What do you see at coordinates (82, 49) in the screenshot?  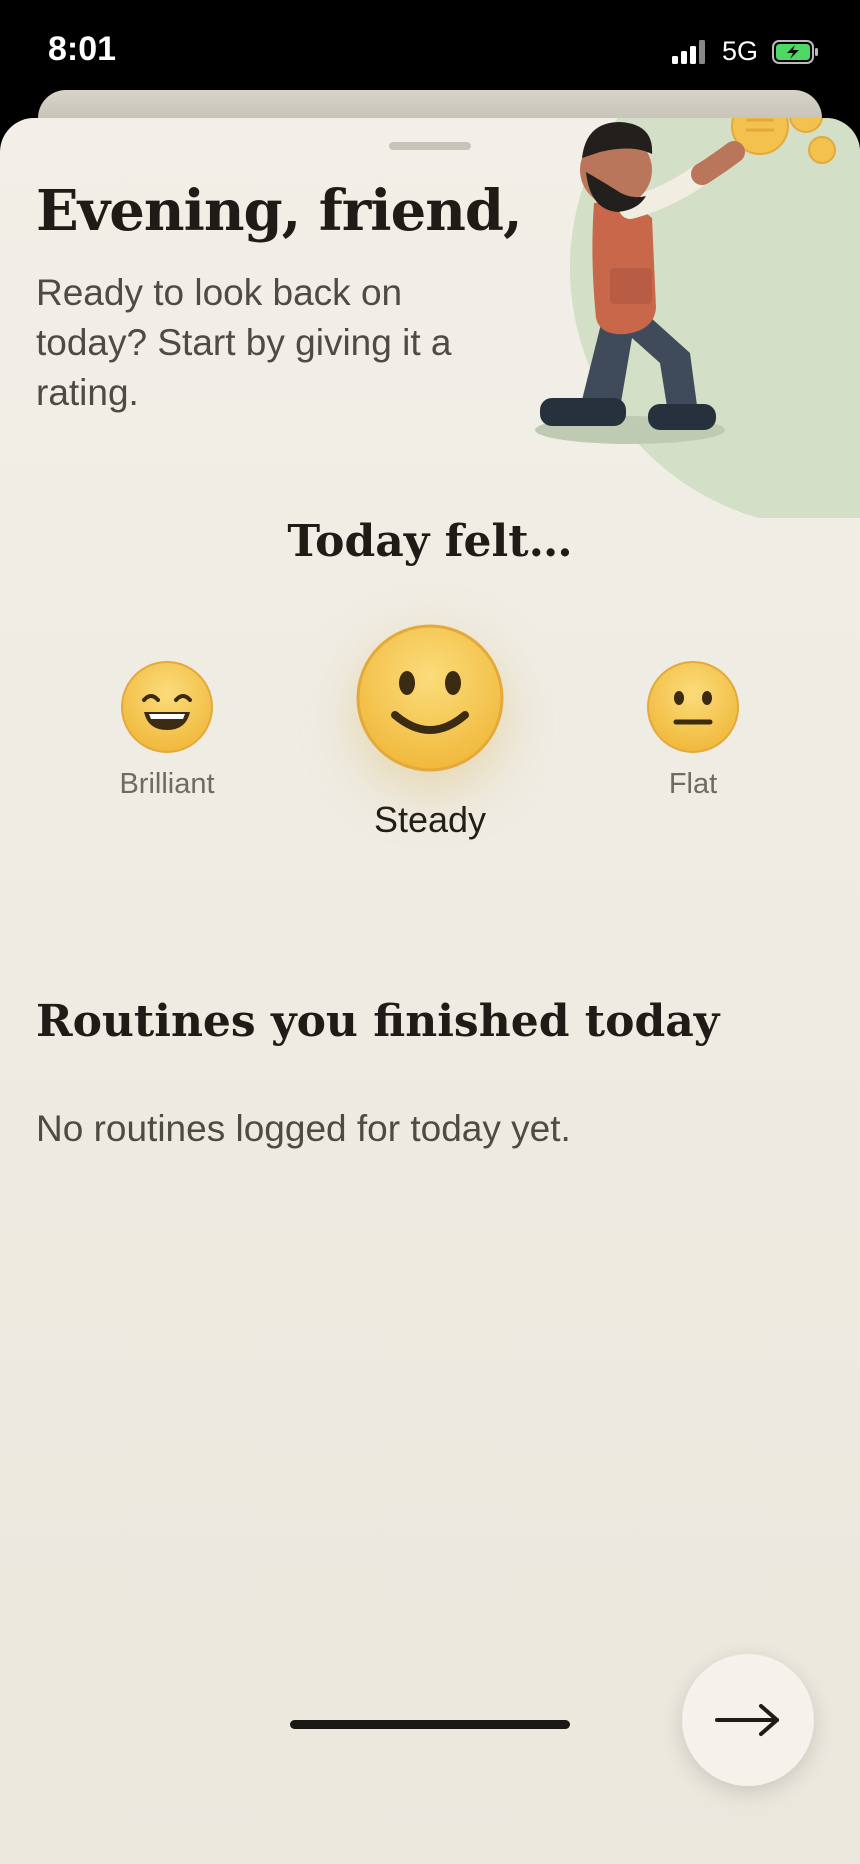 I see `status-time: 8:01` at bounding box center [82, 49].